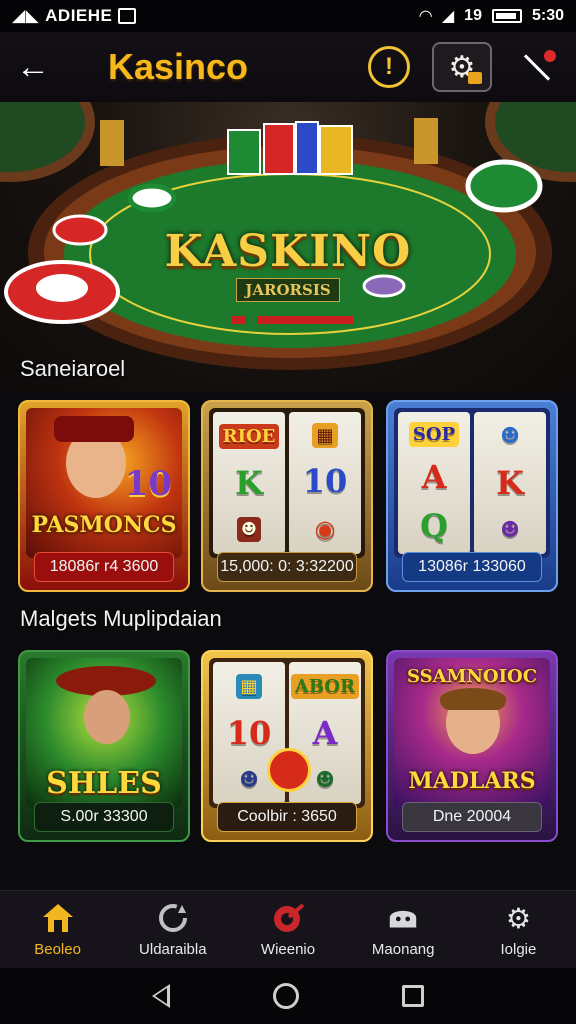 The height and width of the screenshot is (1024, 576). I want to click on status-left-text: ADIEHE, so click(79, 15).